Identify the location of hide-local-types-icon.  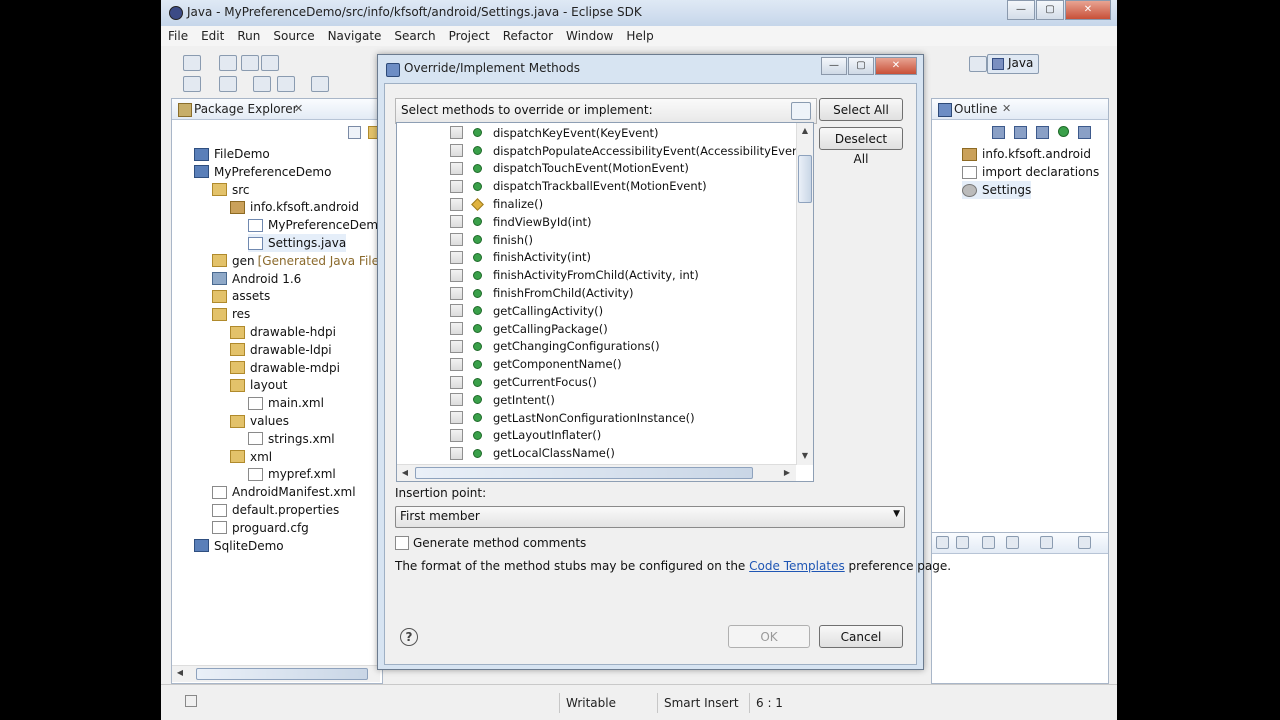
(1084, 132).